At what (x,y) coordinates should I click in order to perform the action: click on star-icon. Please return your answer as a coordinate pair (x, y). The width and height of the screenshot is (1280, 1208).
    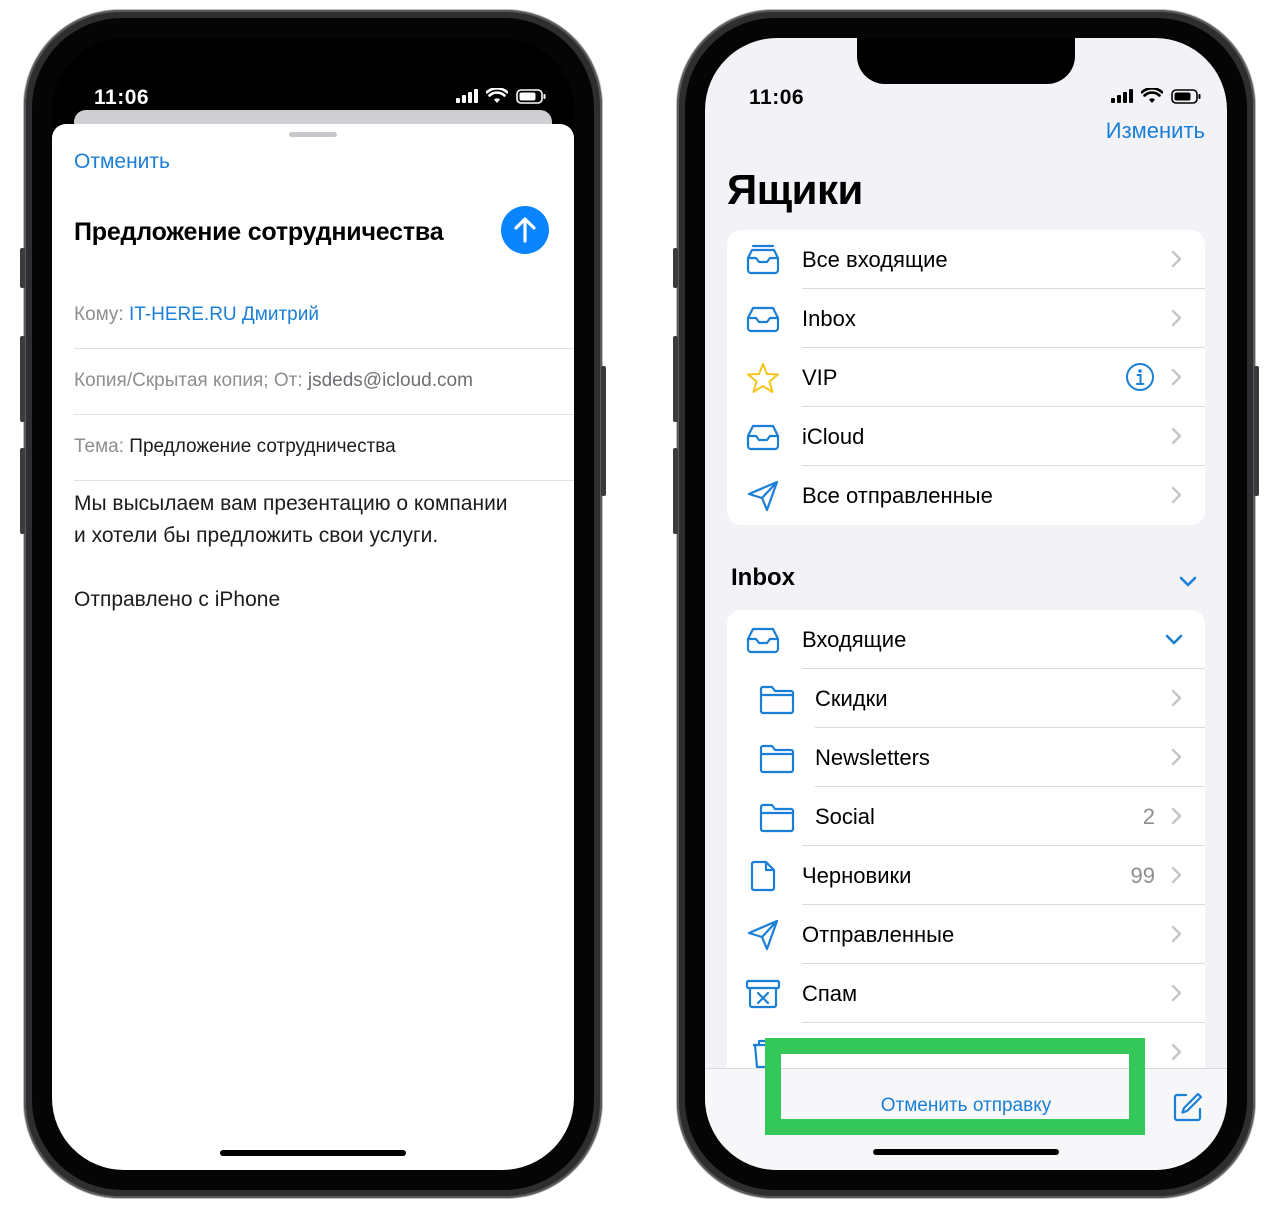
    Looking at the image, I should click on (763, 378).